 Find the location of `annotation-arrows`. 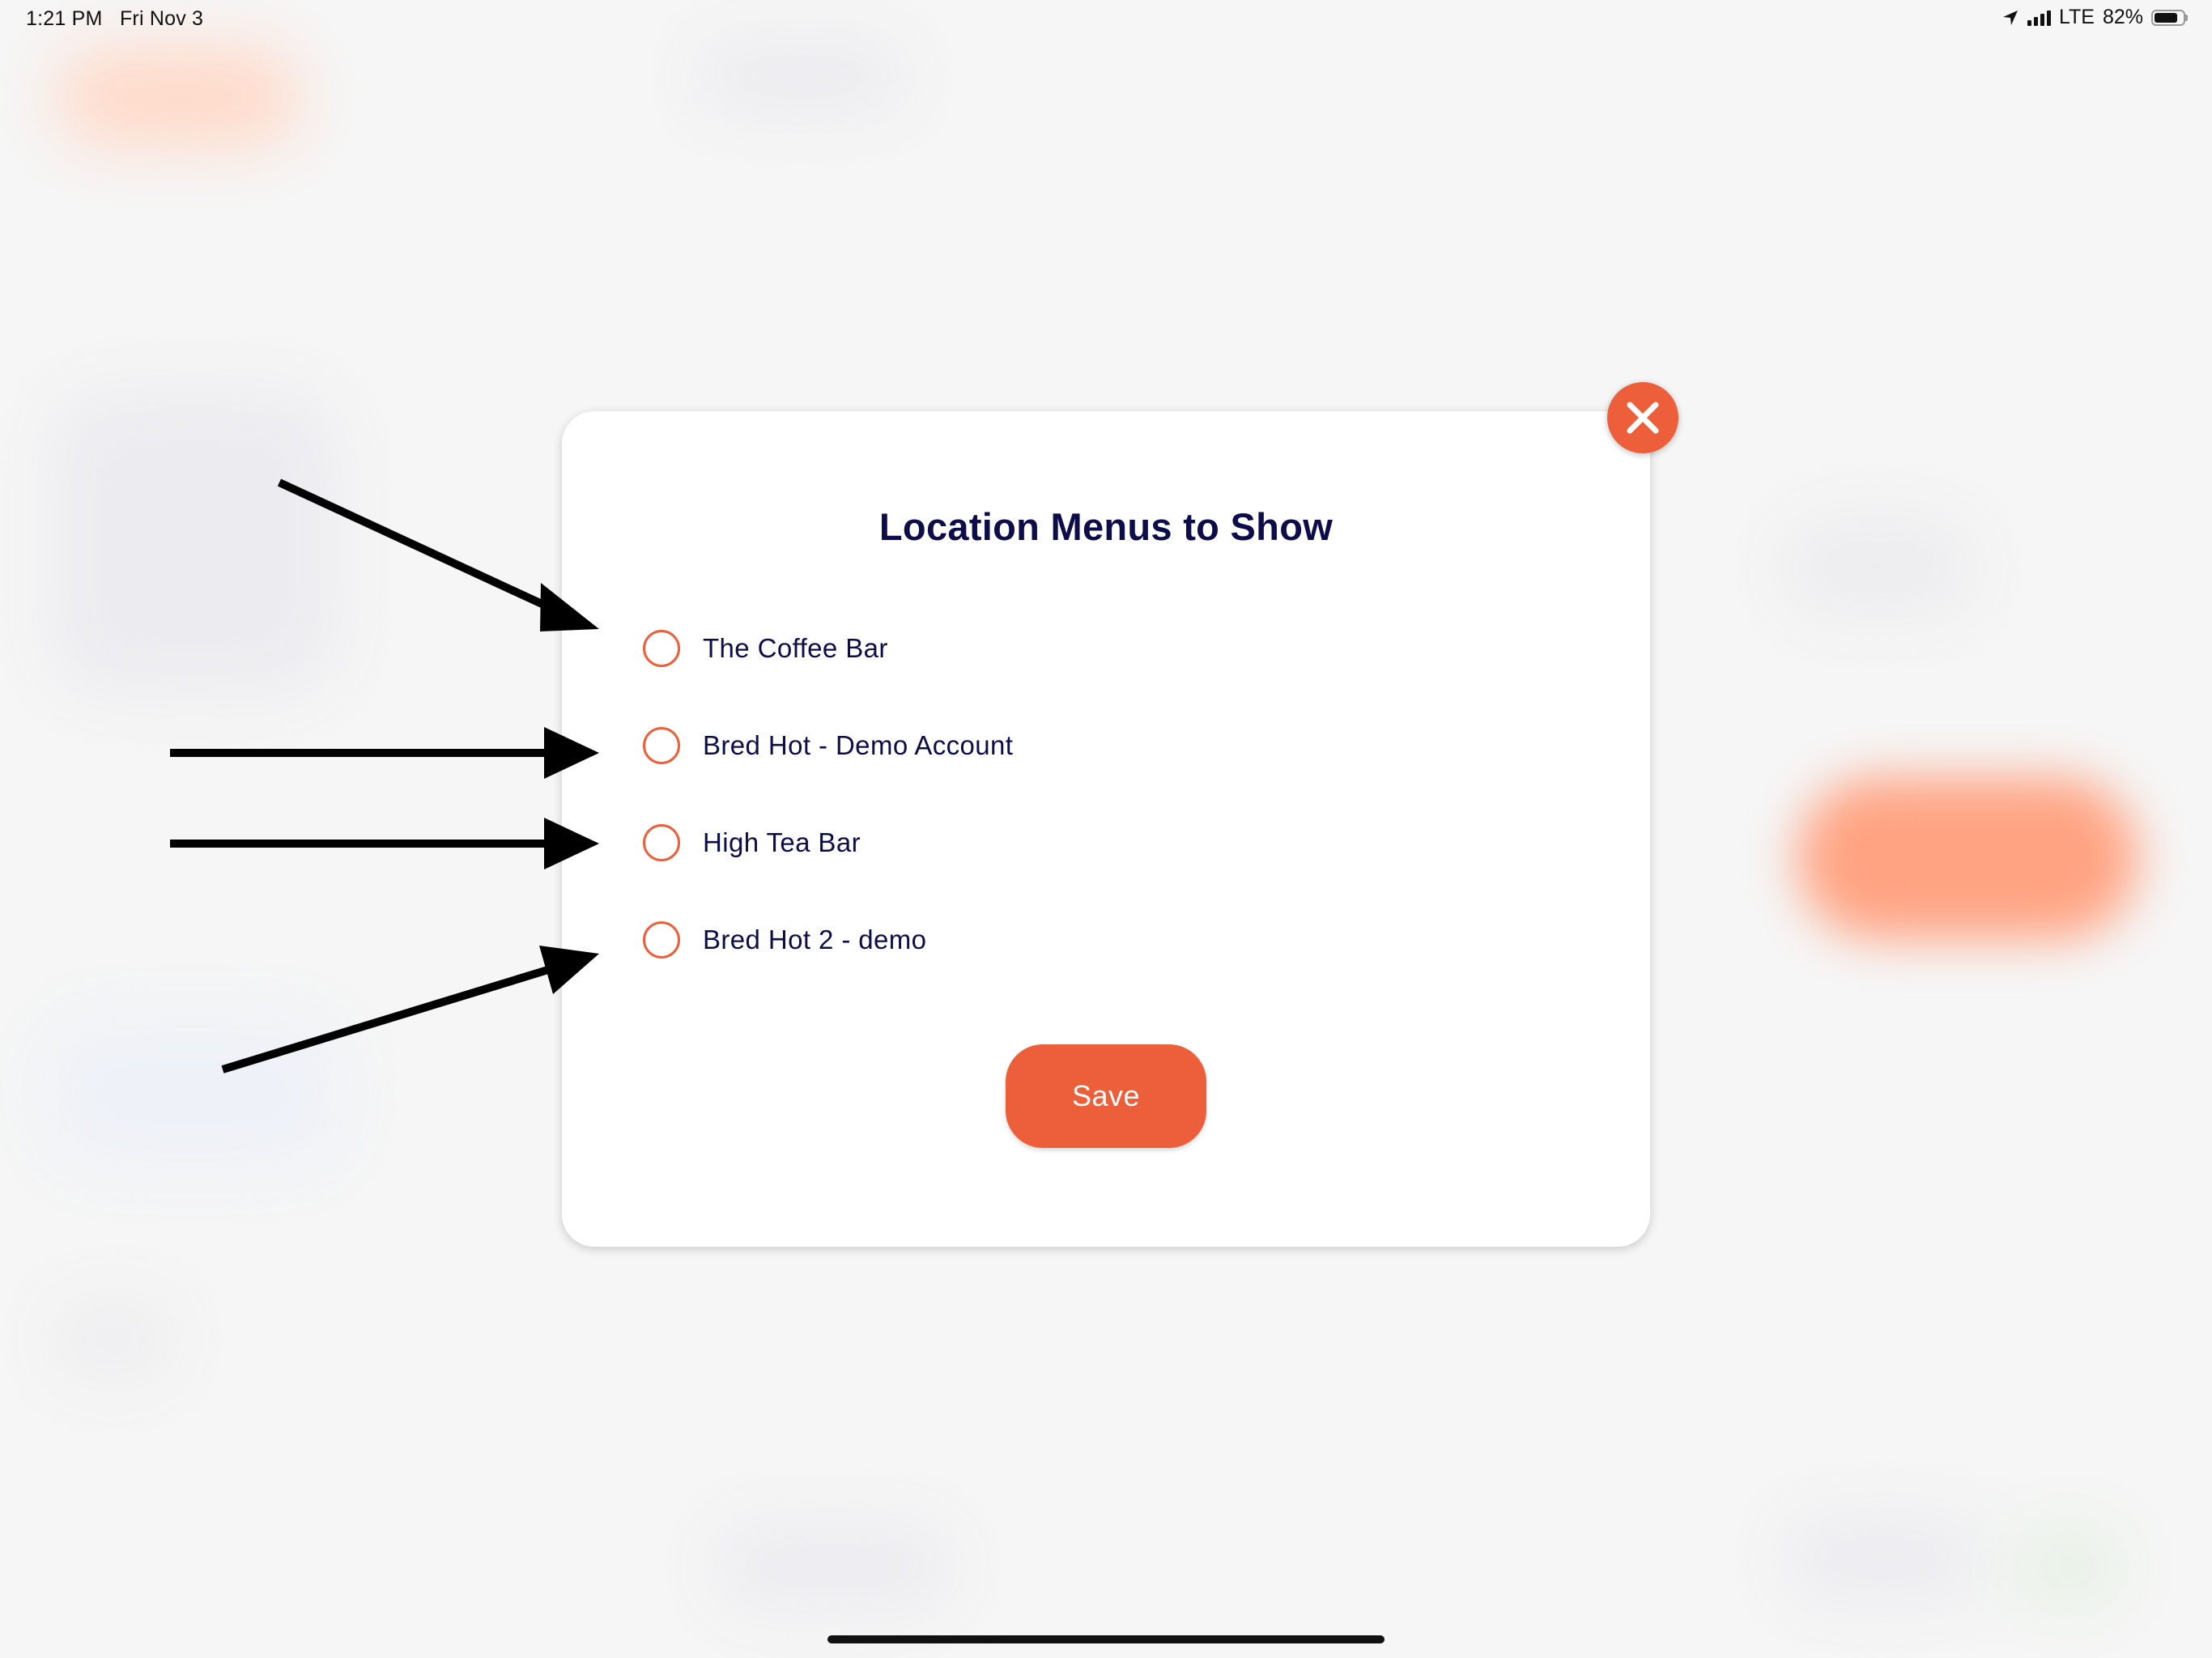

annotation-arrows is located at coordinates (385, 775).